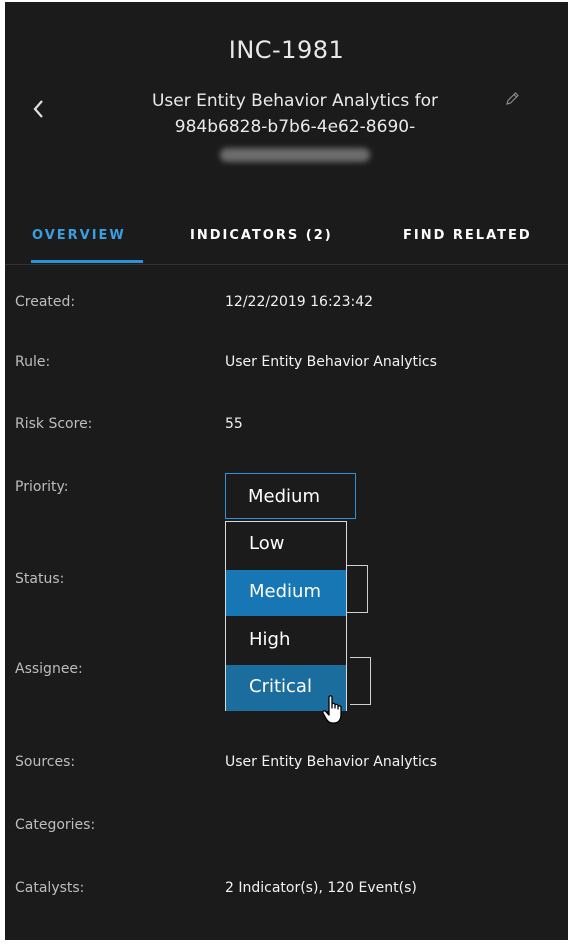 Image resolution: width=573 pixels, height=945 pixels. What do you see at coordinates (360, 681) in the screenshot?
I see `assignee-select` at bounding box center [360, 681].